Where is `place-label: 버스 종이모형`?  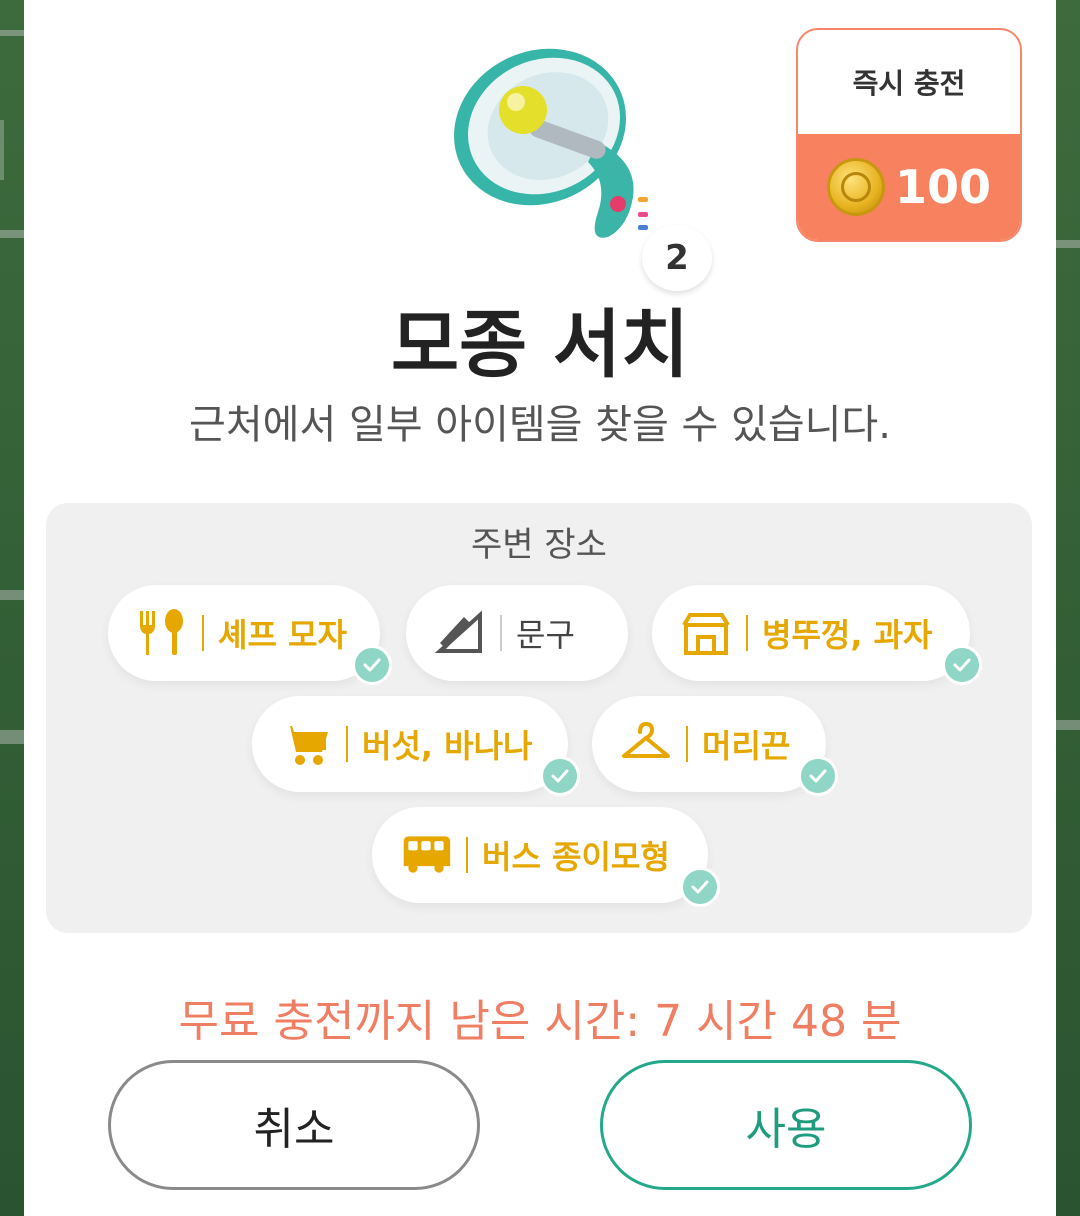
place-label: 버스 종이모형 is located at coordinates (576, 857).